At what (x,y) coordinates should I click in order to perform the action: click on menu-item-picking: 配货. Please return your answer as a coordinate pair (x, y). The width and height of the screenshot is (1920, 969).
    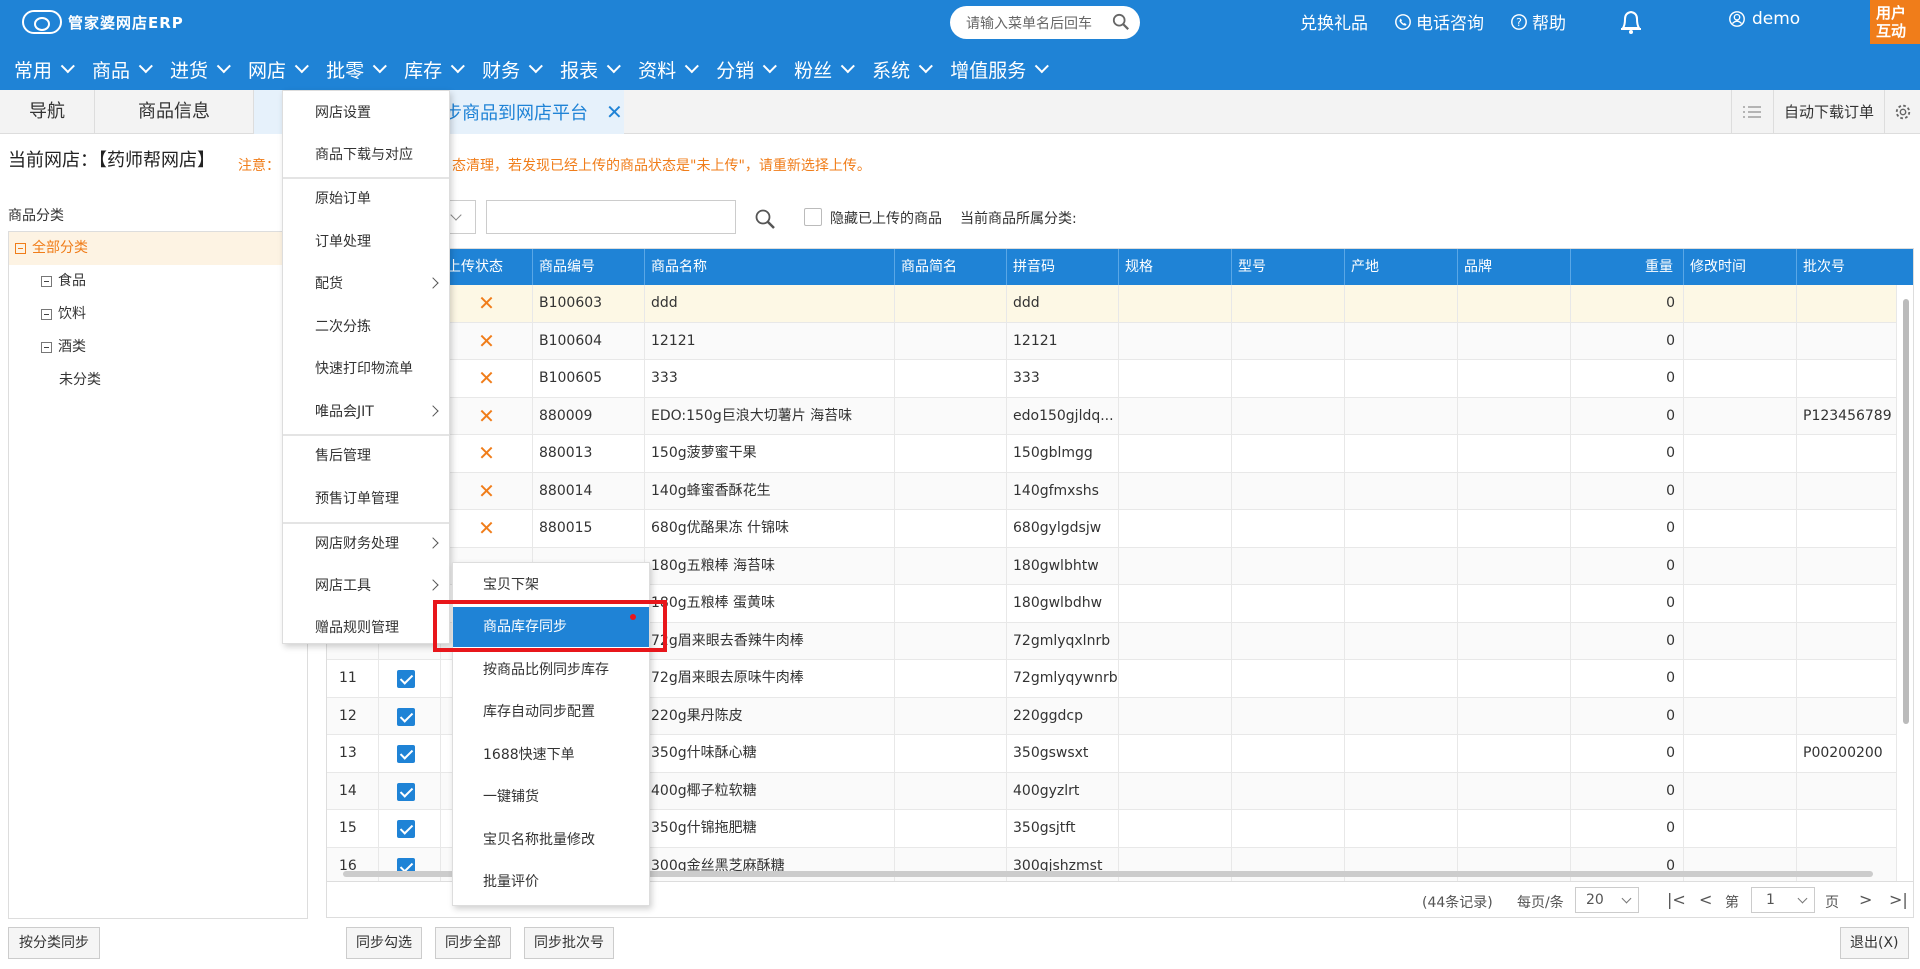
    Looking at the image, I should click on (366, 284).